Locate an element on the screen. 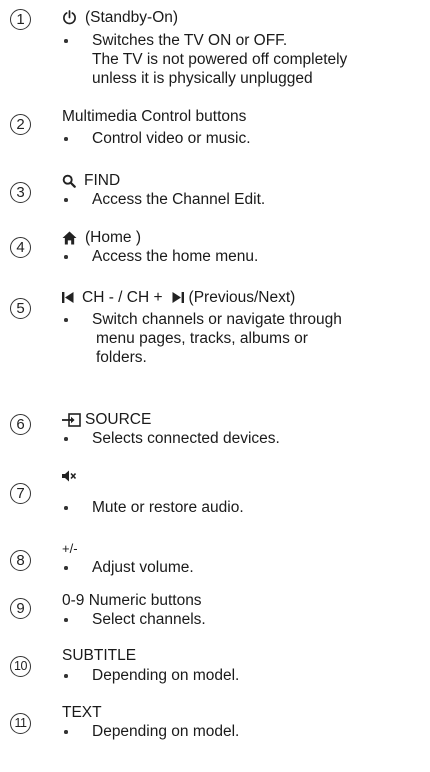  item-title-text: 0-9 Numeric buttons is located at coordinates (132, 600).